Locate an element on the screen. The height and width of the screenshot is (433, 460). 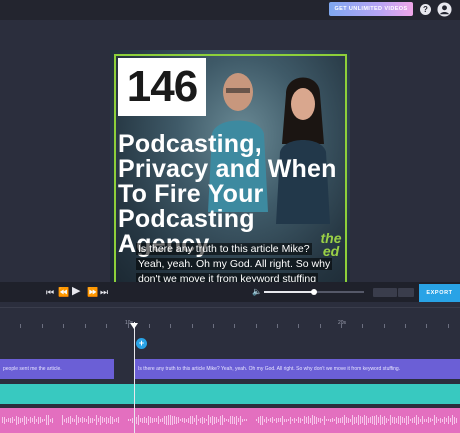
volume-slider is located at coordinates (314, 292).